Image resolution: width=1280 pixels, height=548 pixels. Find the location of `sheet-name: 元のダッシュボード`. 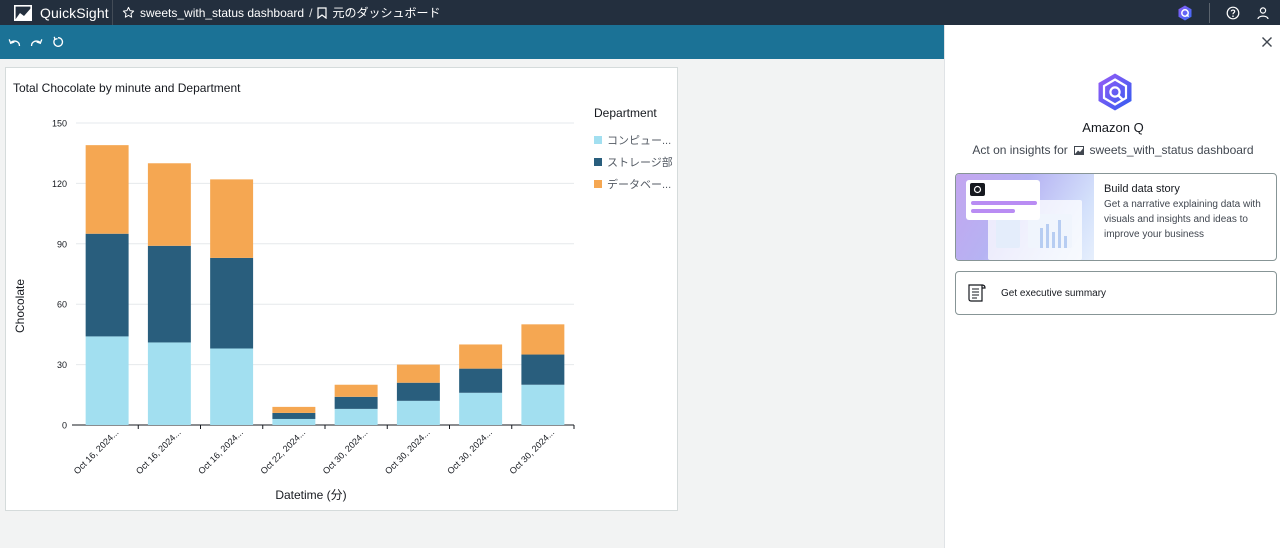

sheet-name: 元のダッシュボード is located at coordinates (386, 12).